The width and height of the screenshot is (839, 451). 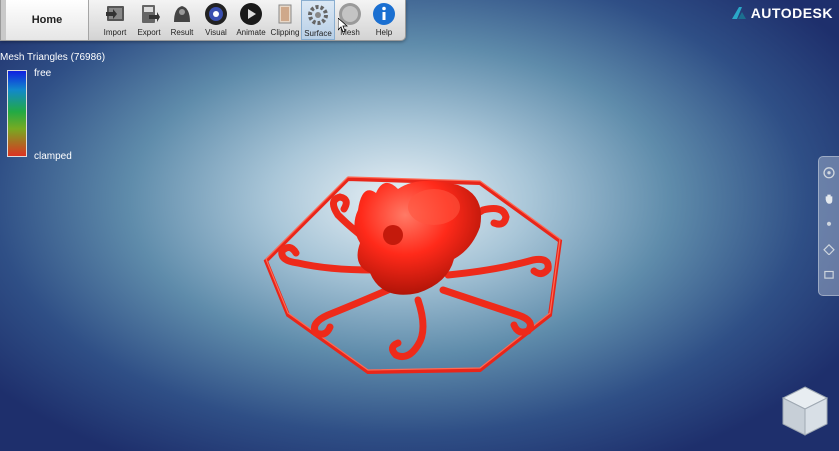 I want to click on visual-button: Visual, so click(x=216, y=20).